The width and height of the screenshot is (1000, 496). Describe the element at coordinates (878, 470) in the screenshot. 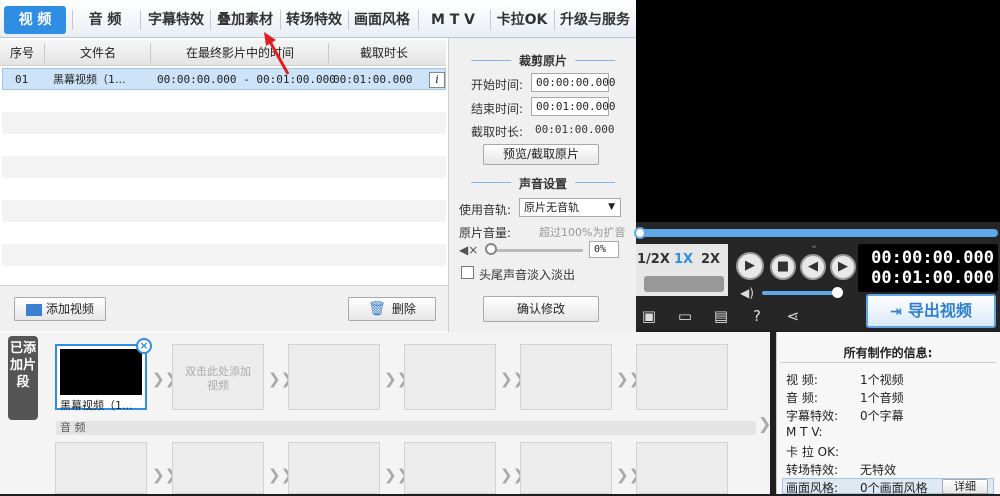

I see `info-value-transitions: 无特效` at that location.